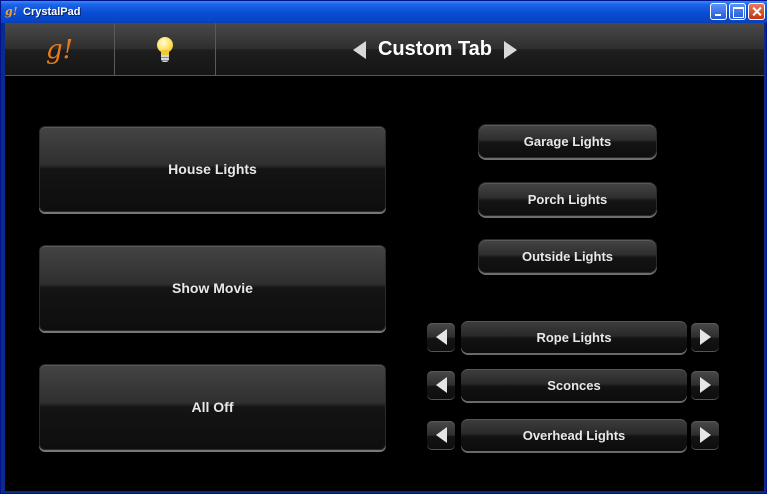 The height and width of the screenshot is (494, 767). I want to click on rope-lights-label: Rope Lights, so click(574, 337).